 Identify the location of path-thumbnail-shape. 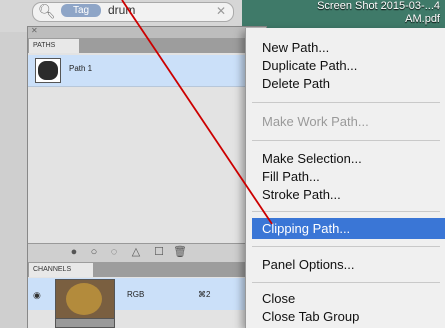
(48, 70).